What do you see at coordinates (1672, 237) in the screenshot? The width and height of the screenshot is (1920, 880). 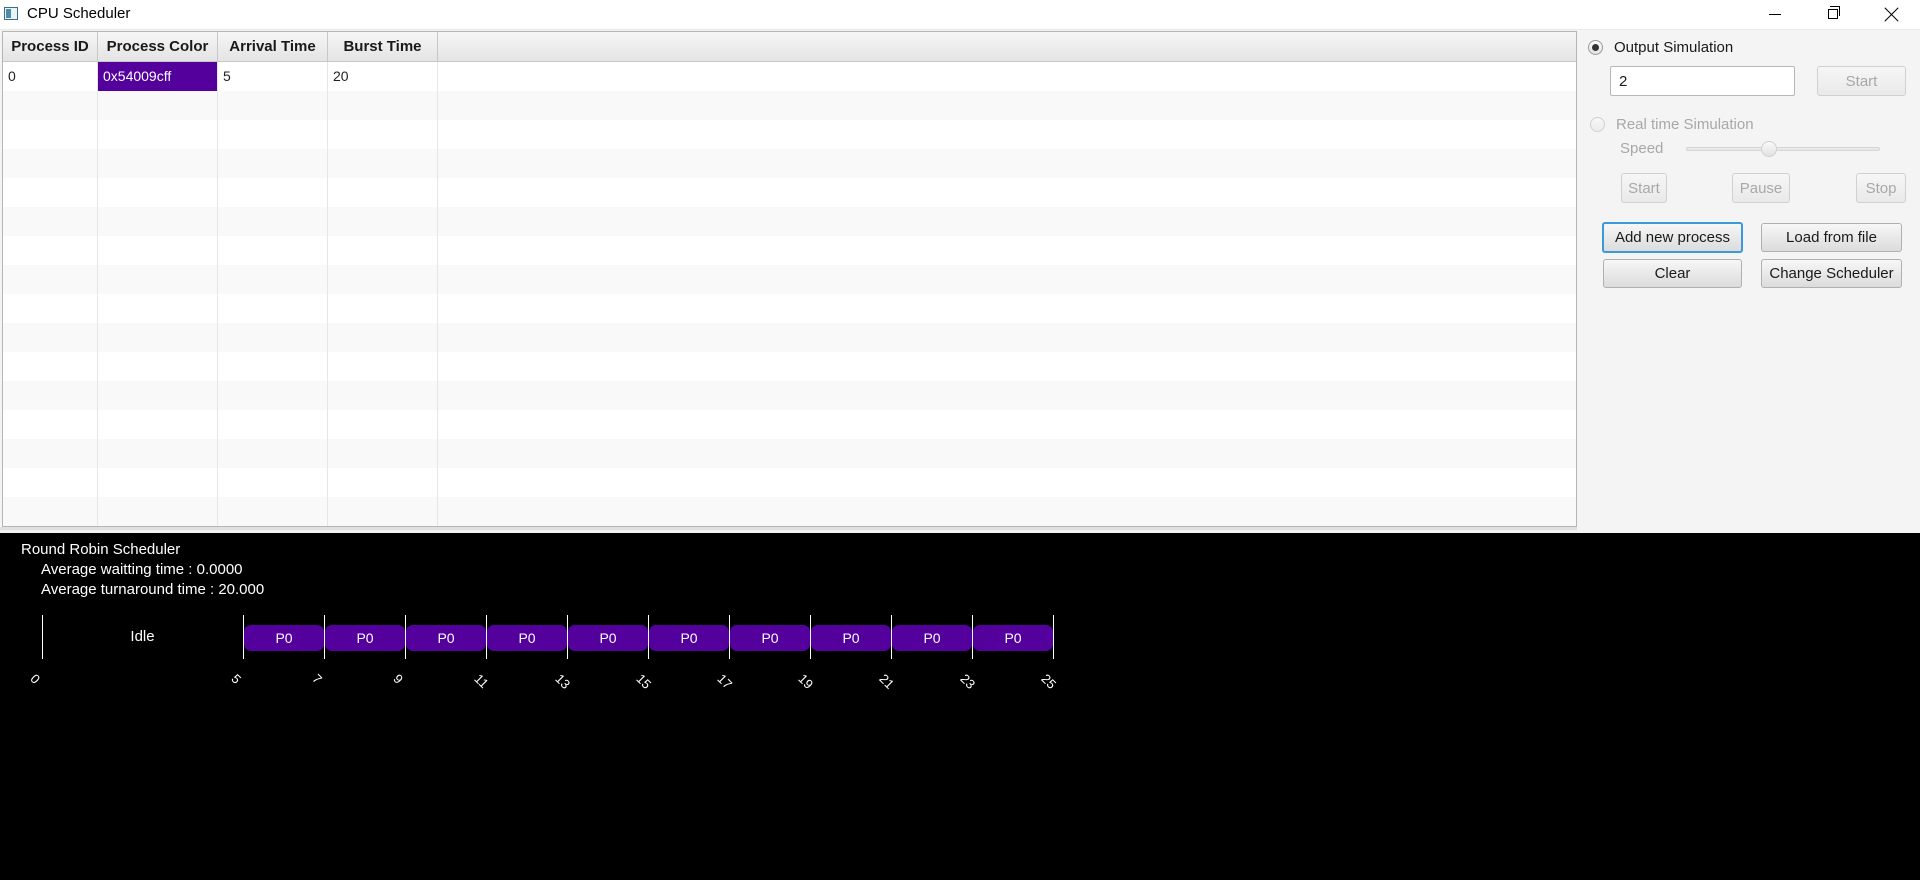 I see `add-new-process-button: Add new process` at bounding box center [1672, 237].